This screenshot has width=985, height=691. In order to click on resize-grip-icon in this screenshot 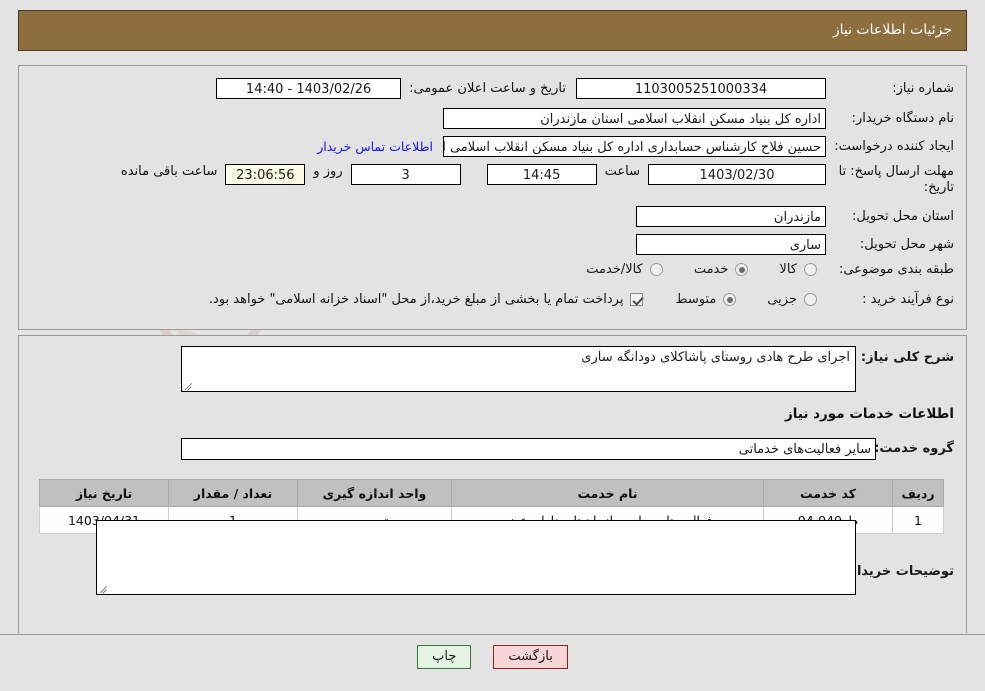, I will do `click(189, 385)`.